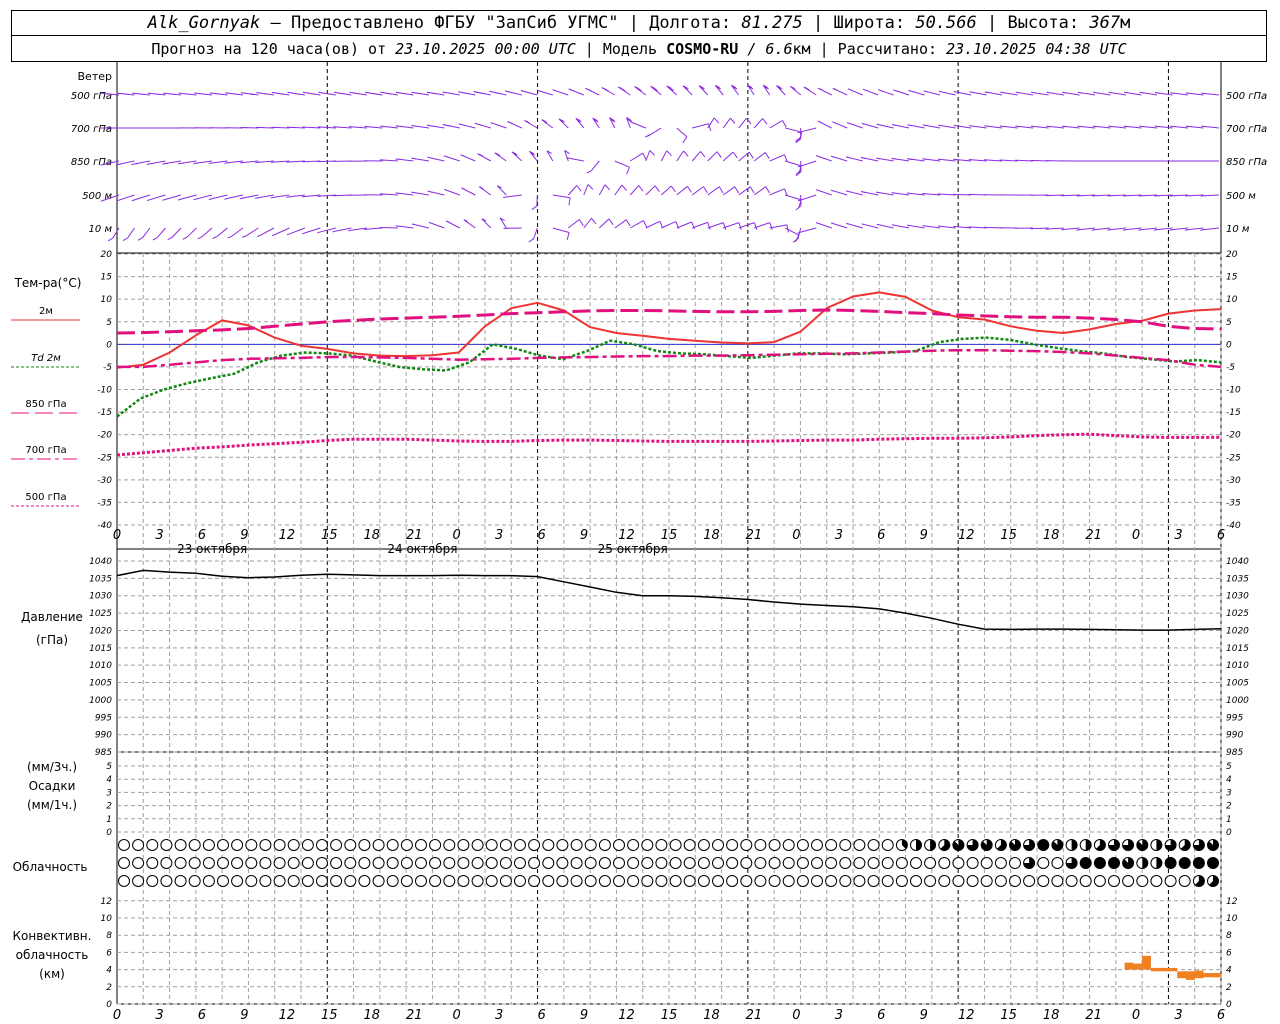 This screenshot has height=1024, width=1280. I want to click on day-label: 23 октября, so click(212, 549).